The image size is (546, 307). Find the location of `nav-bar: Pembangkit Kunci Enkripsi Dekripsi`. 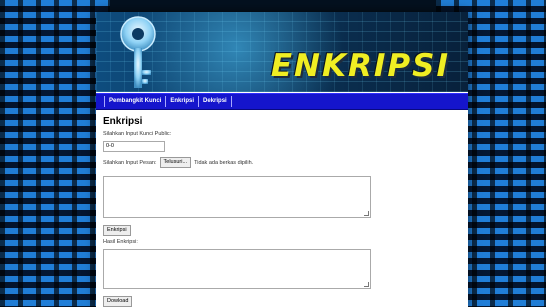

nav-bar: Pembangkit Kunci Enkripsi Dekripsi is located at coordinates (282, 101).